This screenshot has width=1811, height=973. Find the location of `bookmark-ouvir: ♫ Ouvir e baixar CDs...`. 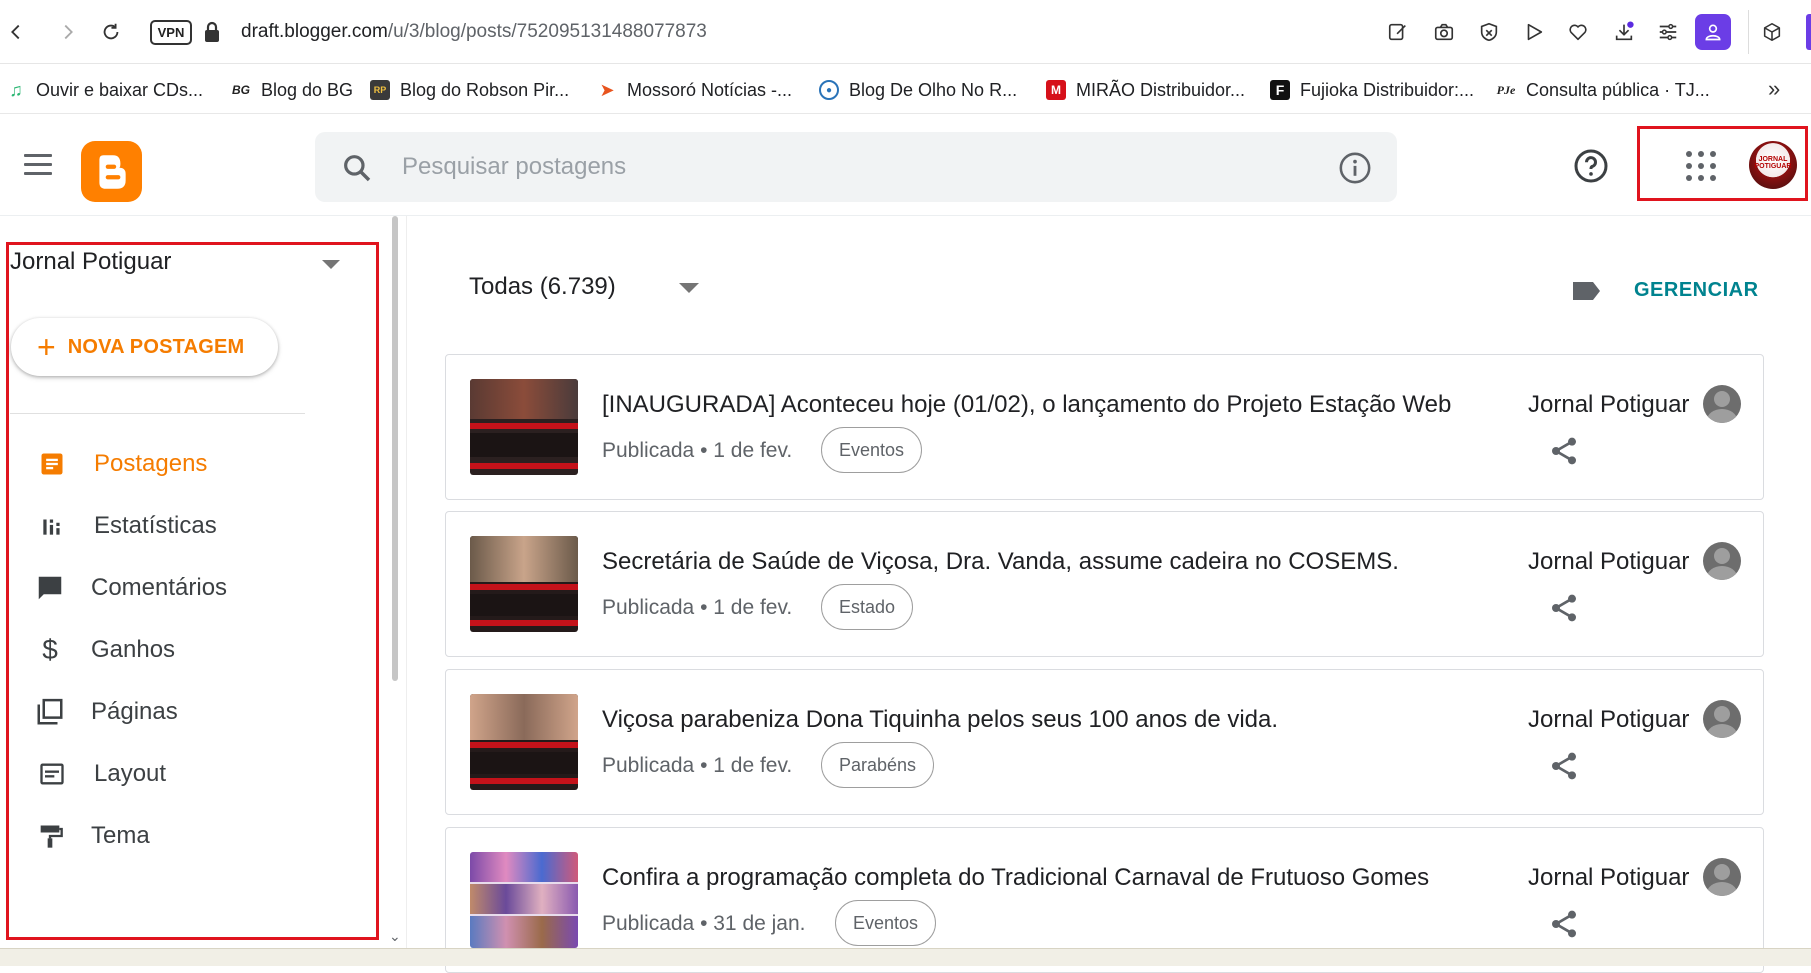

bookmark-ouvir: ♫ Ouvir e baixar CDs... is located at coordinates (104, 90).